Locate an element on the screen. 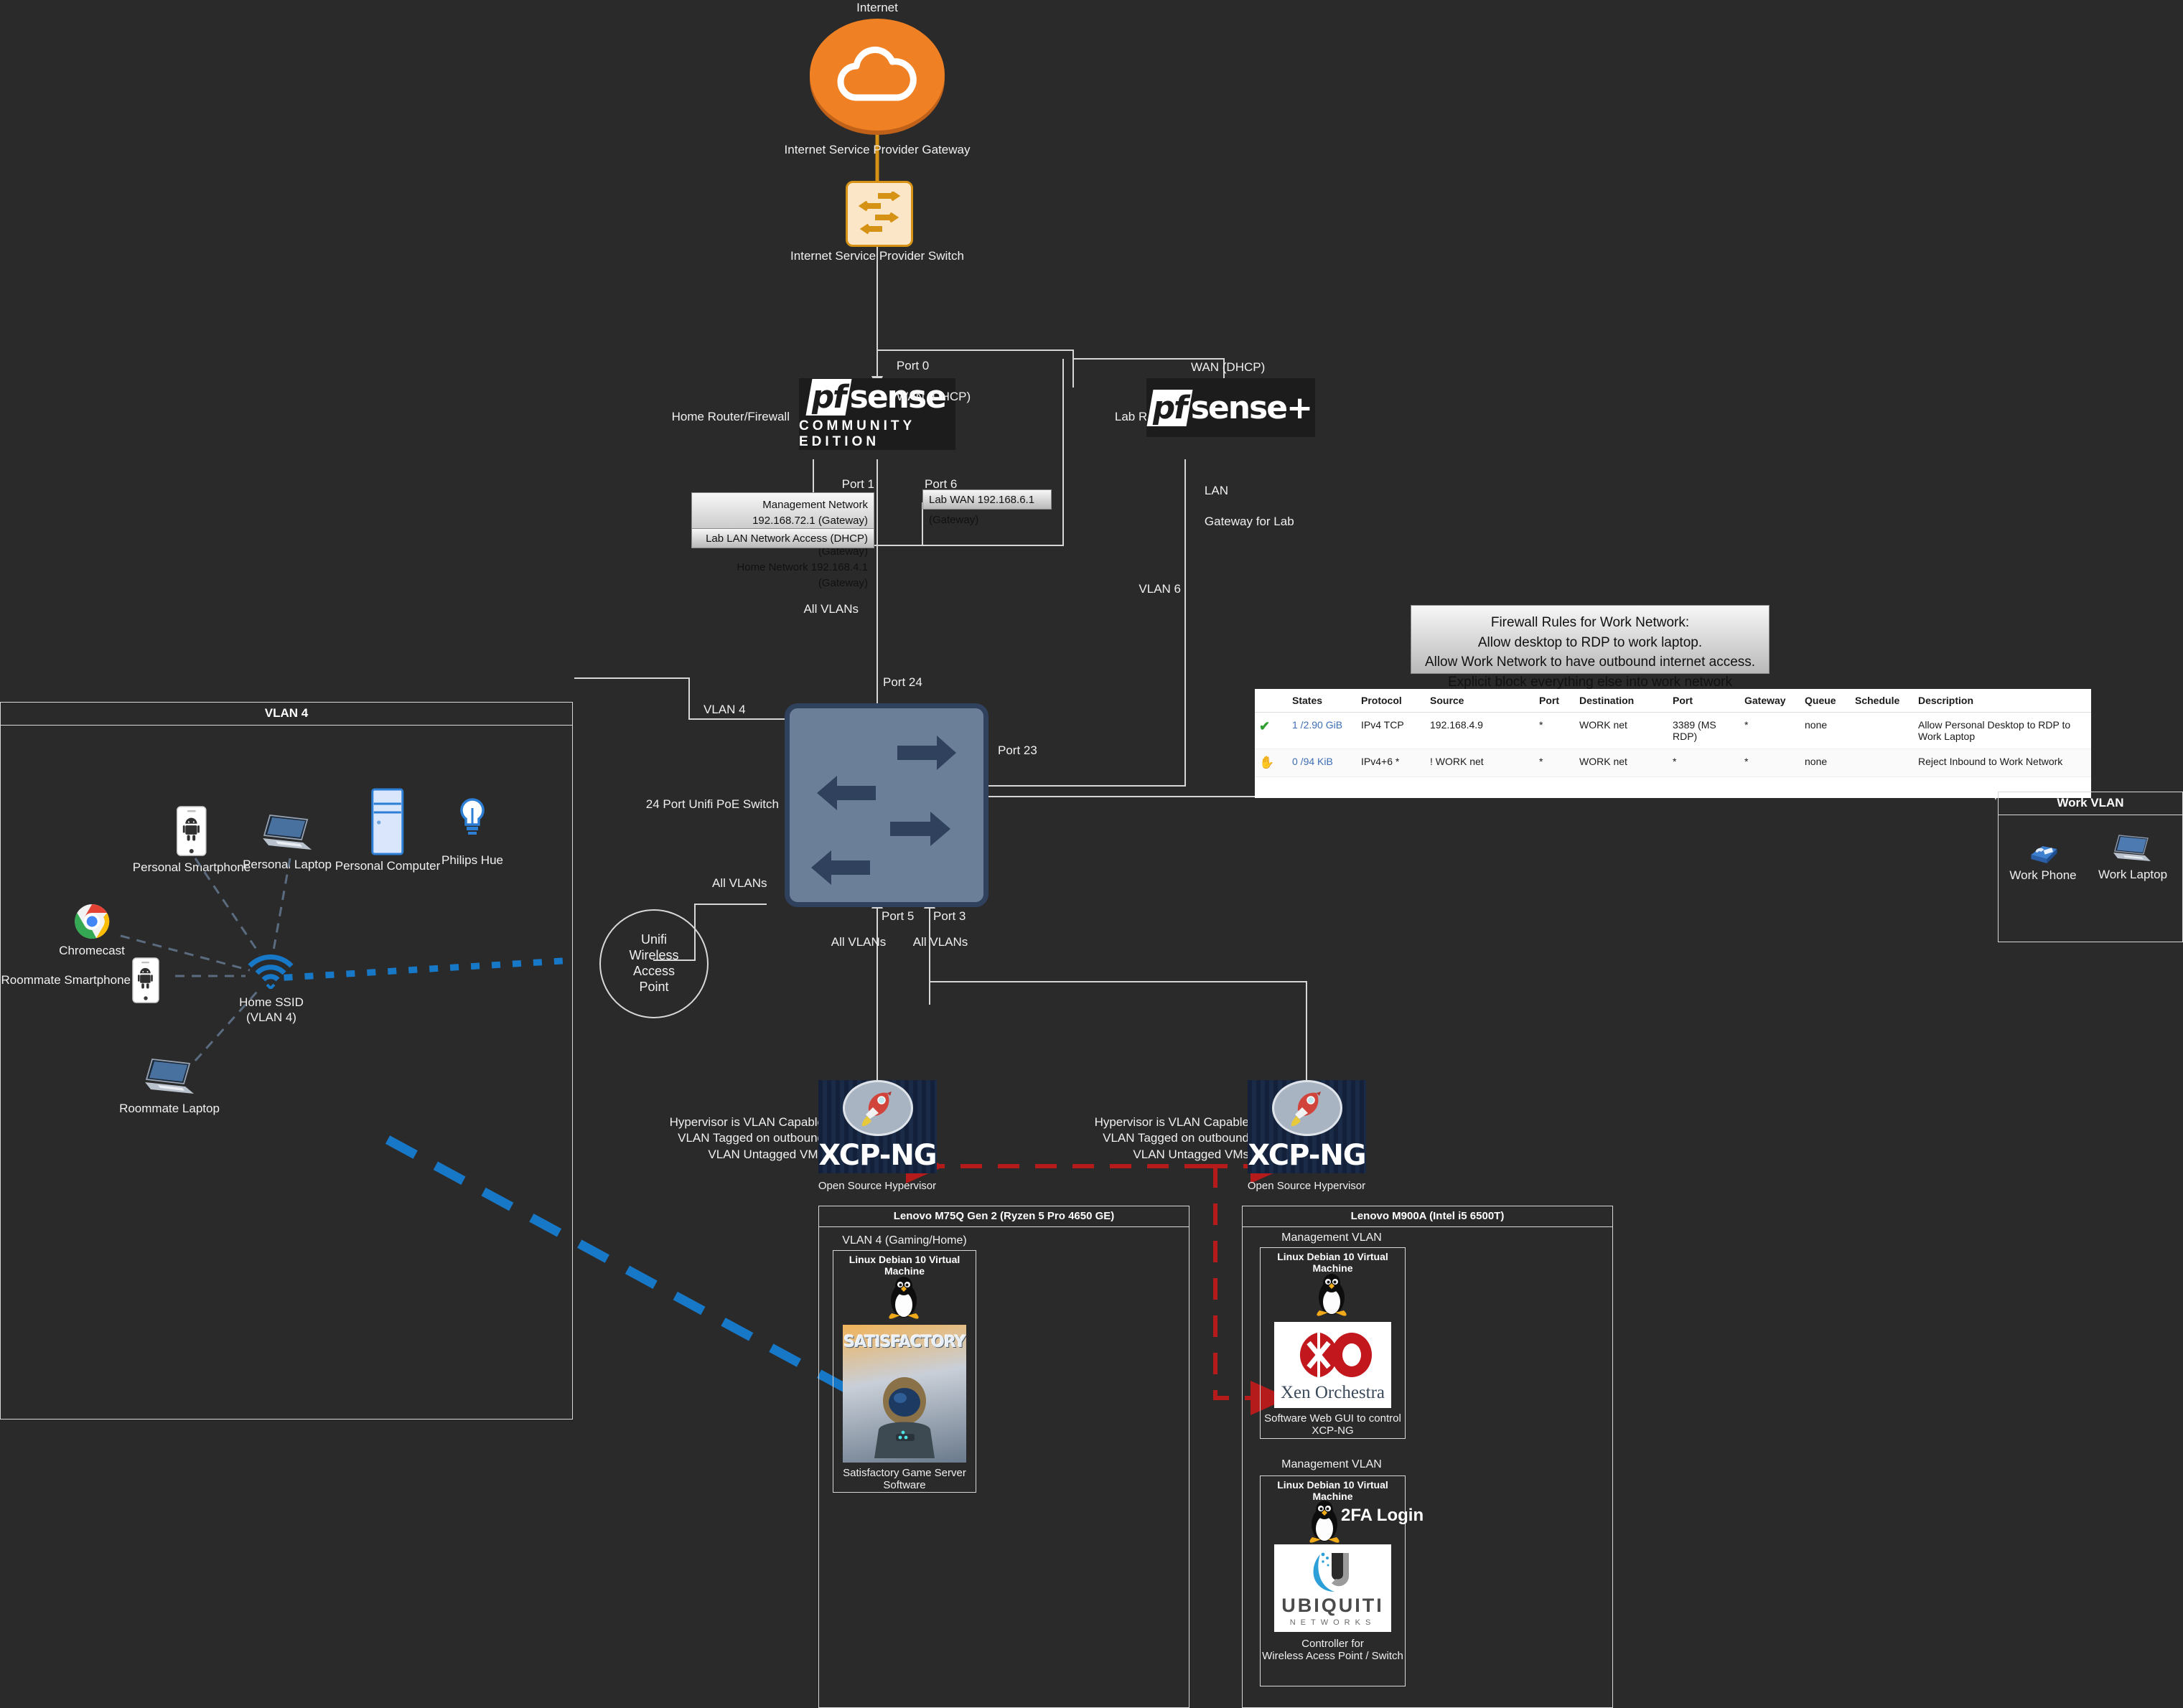  pfsense-pf-mark: pf is located at coordinates (829, 397).